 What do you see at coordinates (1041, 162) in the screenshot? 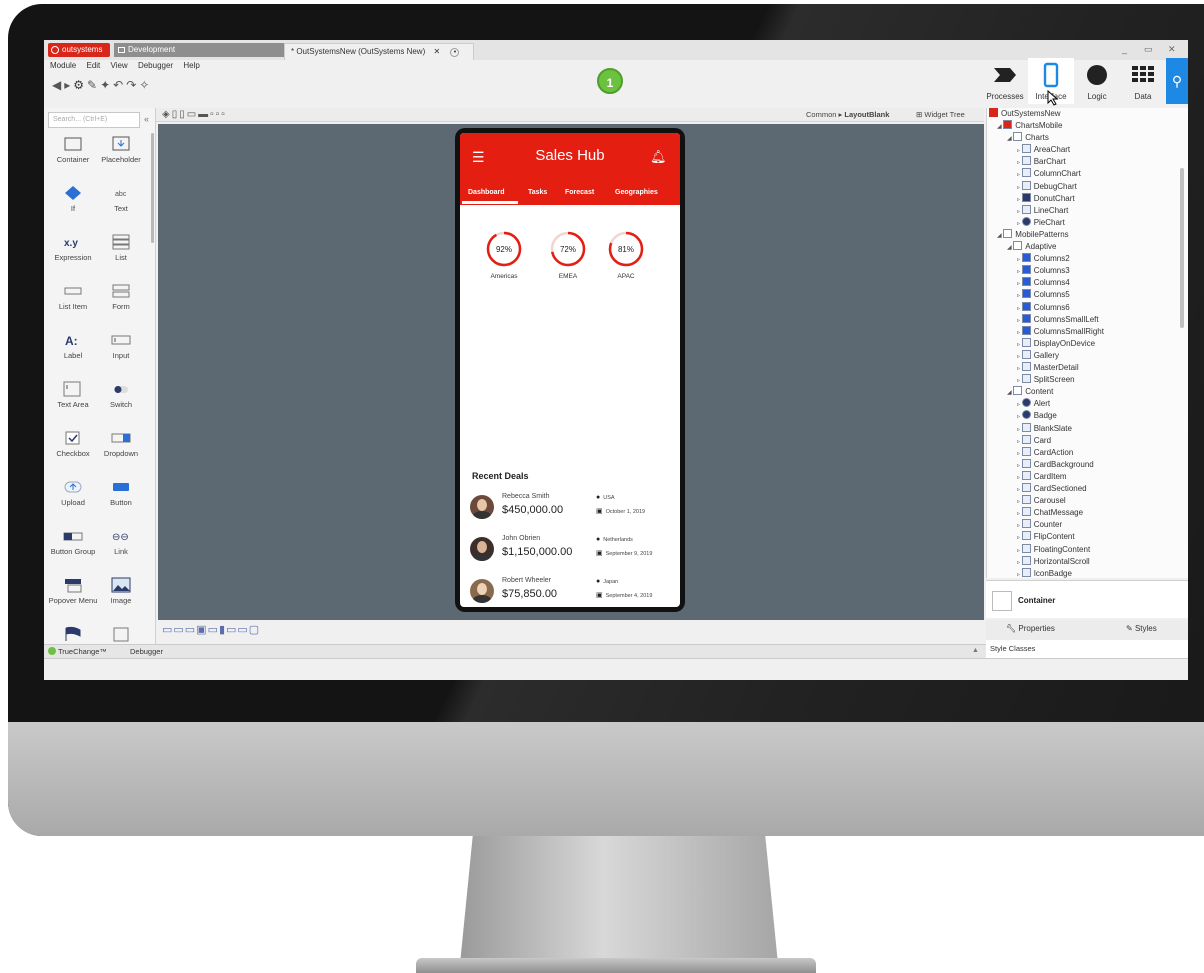
I see `tree-item-barchart: ▹ BarChart` at bounding box center [1041, 162].